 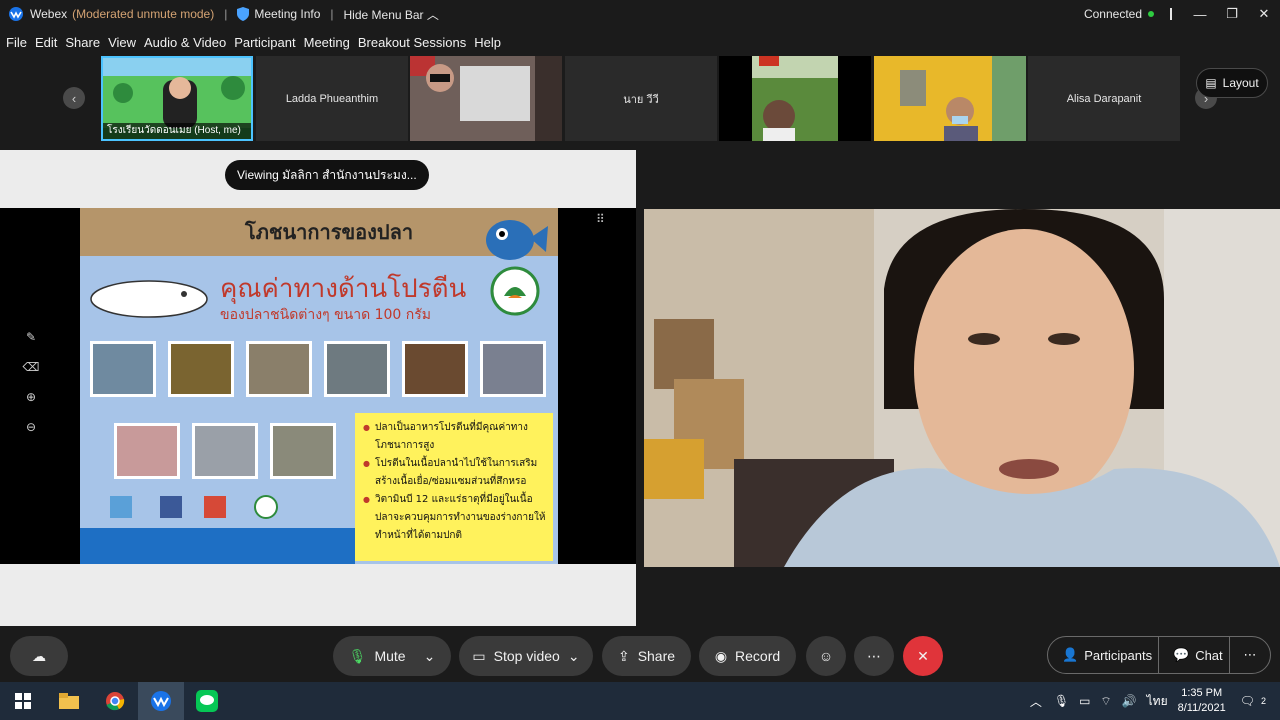 I want to click on clock: 1:35 PM 8/11/2021, so click(x=1202, y=701).